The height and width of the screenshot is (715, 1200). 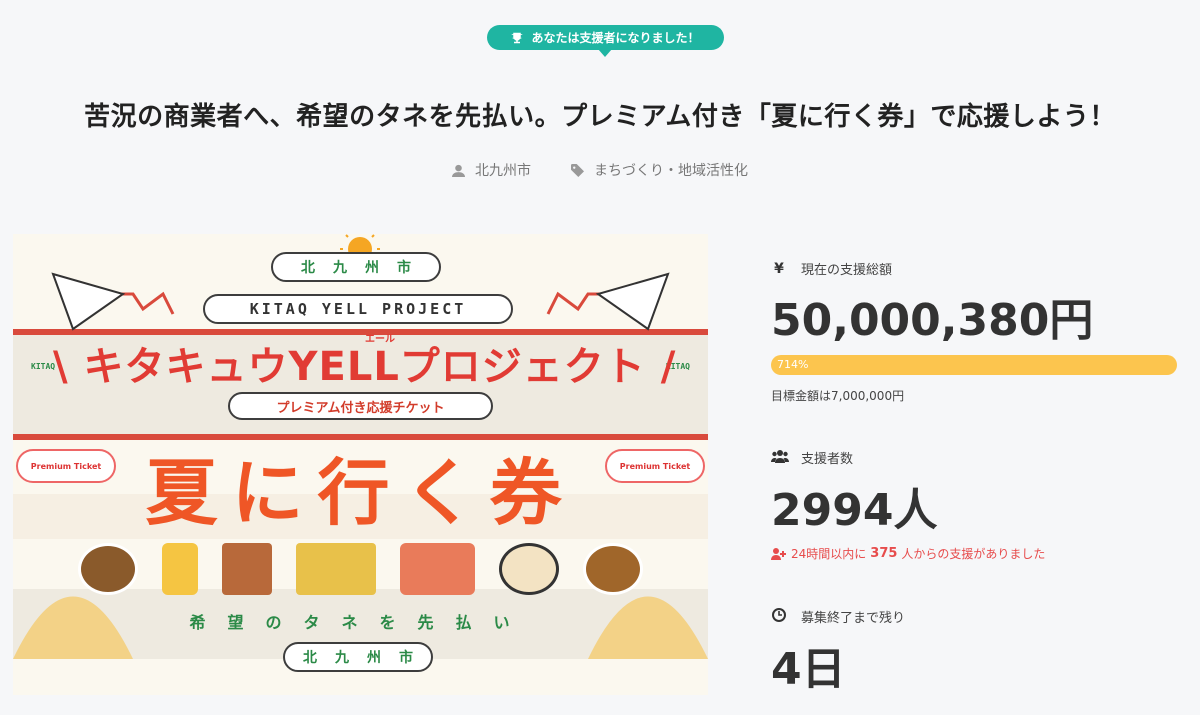 What do you see at coordinates (360, 406) in the screenshot?
I see `hero-ticket-label: プレミアム付き応援チケット` at bounding box center [360, 406].